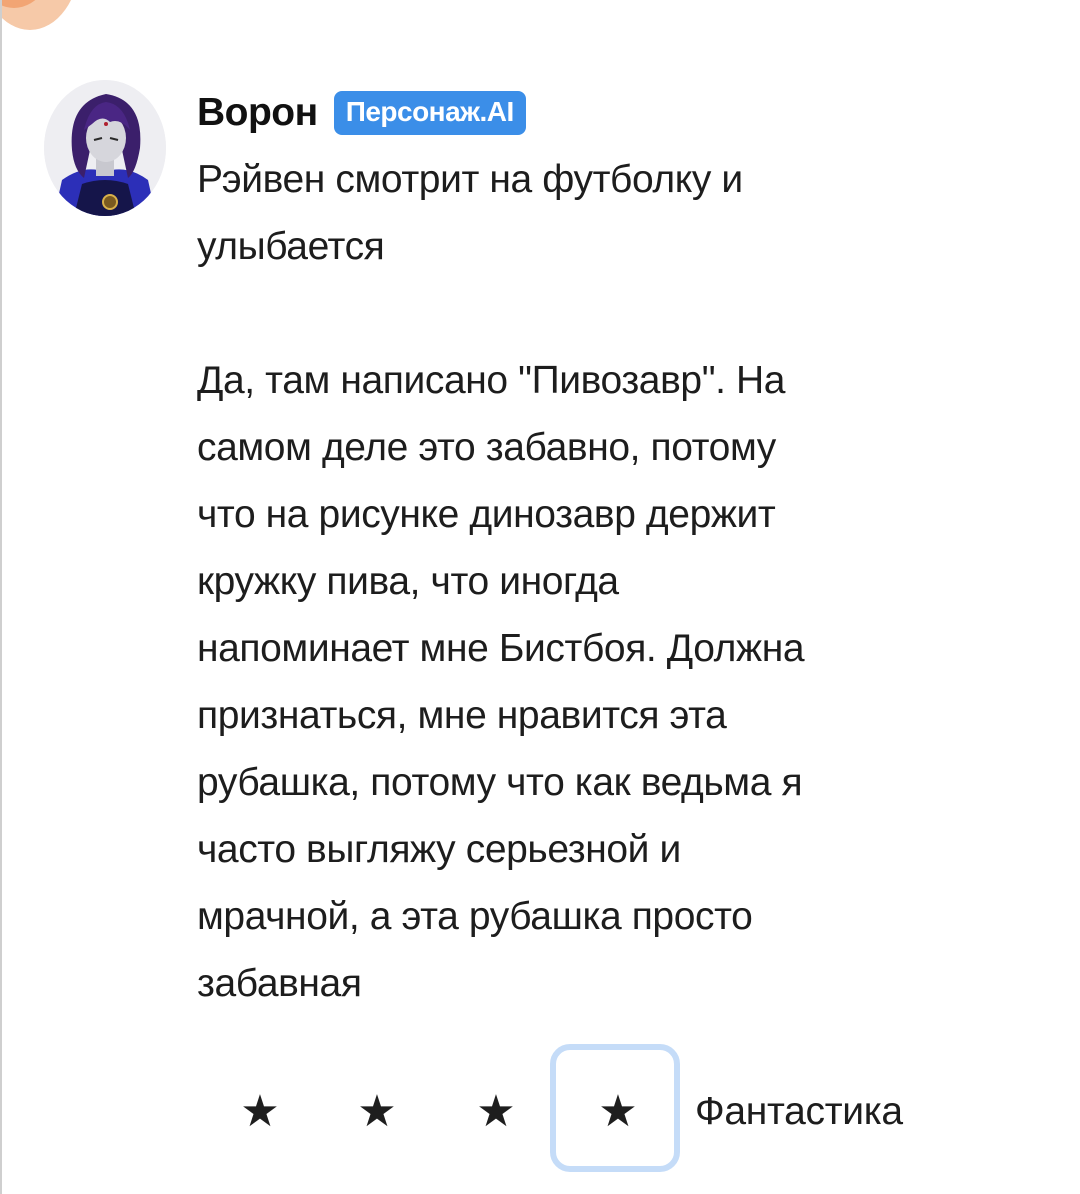  What do you see at coordinates (496, 1112) in the screenshot?
I see `rating-star-3-icon: ★` at bounding box center [496, 1112].